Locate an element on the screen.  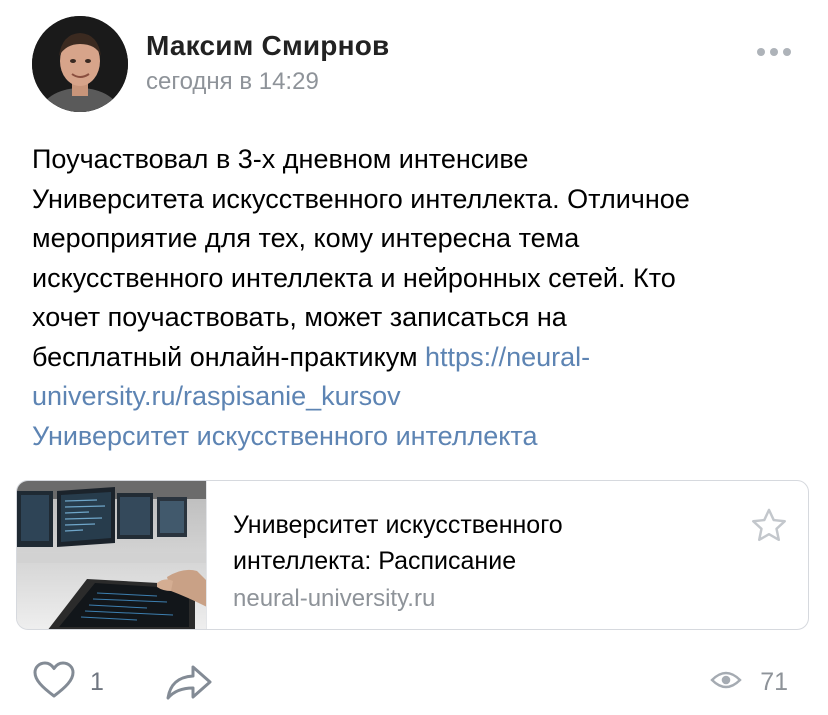
text-line: хочет поучаствовать, может записаться на is located at coordinates (299, 317).